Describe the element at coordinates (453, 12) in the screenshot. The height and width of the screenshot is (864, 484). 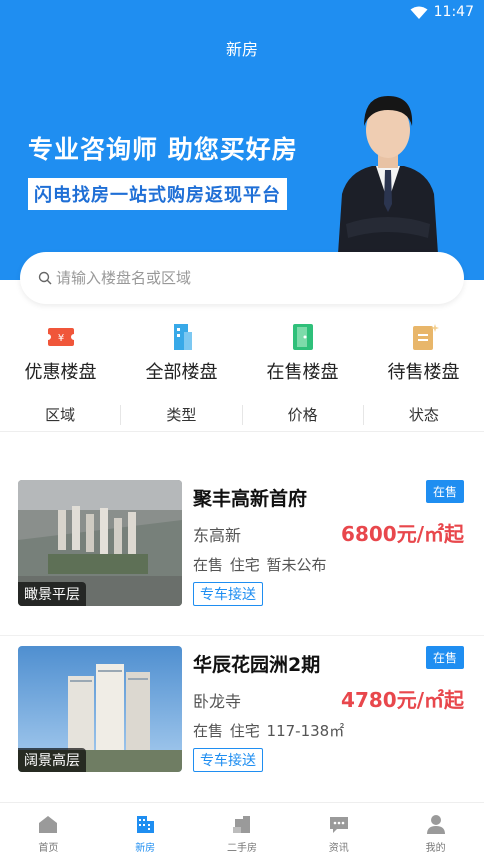
I see `status-time: 11:47` at that location.